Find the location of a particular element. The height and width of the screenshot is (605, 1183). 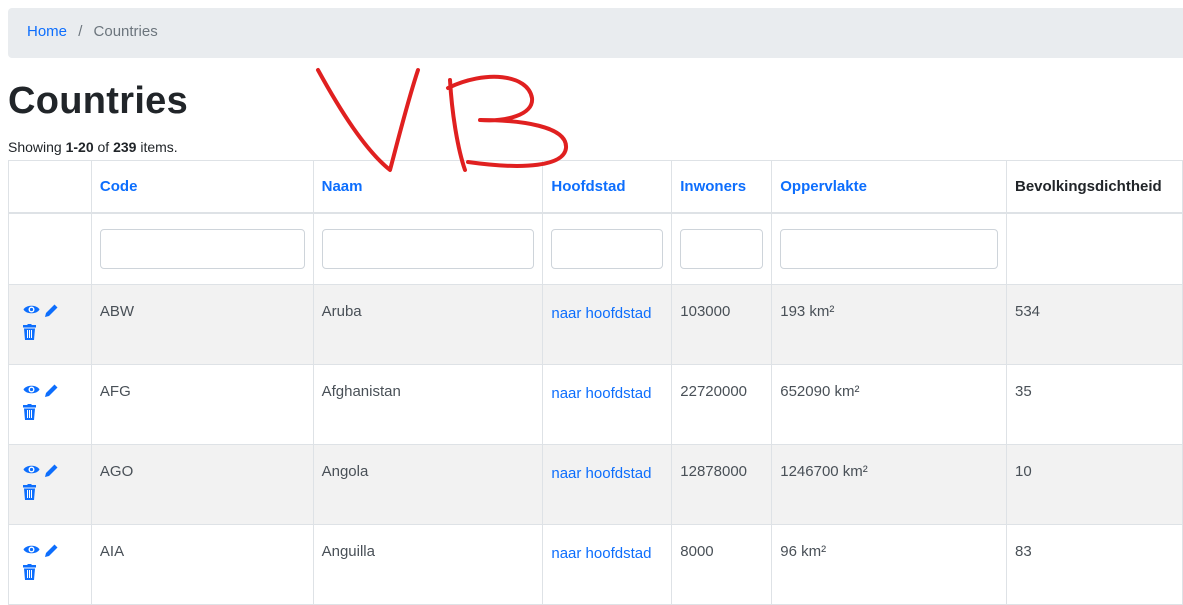

filter-hoofdstad-input is located at coordinates (607, 248).